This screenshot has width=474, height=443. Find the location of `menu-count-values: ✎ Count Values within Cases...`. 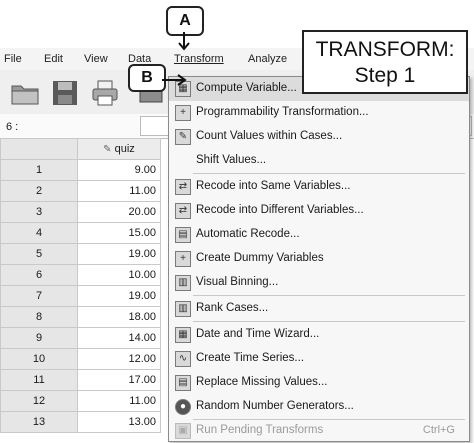

menu-count-values: ✎ Count Values within Cases... is located at coordinates (319, 137).